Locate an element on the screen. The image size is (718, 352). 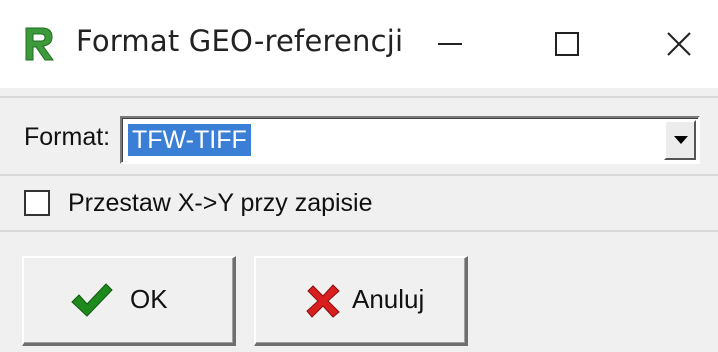
minimize-button is located at coordinates (450, 44).